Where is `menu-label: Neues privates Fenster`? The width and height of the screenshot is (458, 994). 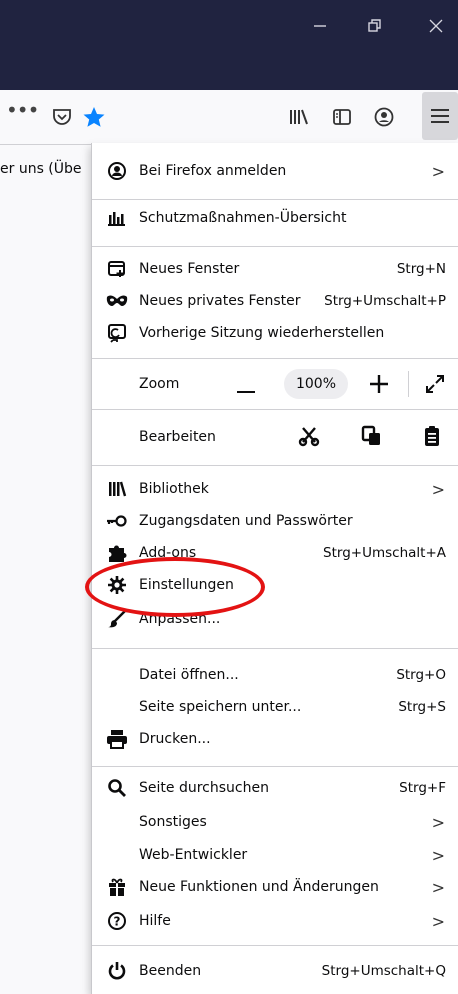 menu-label: Neues privates Fenster is located at coordinates (220, 301).